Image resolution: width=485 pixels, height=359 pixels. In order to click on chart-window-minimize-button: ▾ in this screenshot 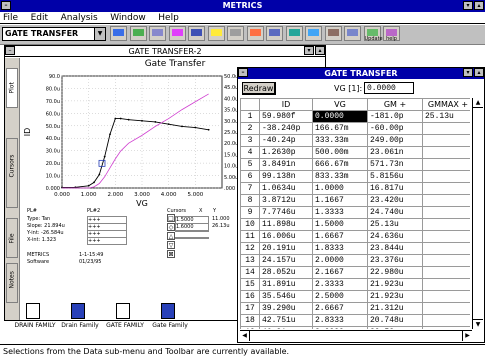, I will do `click(309, 50)`.